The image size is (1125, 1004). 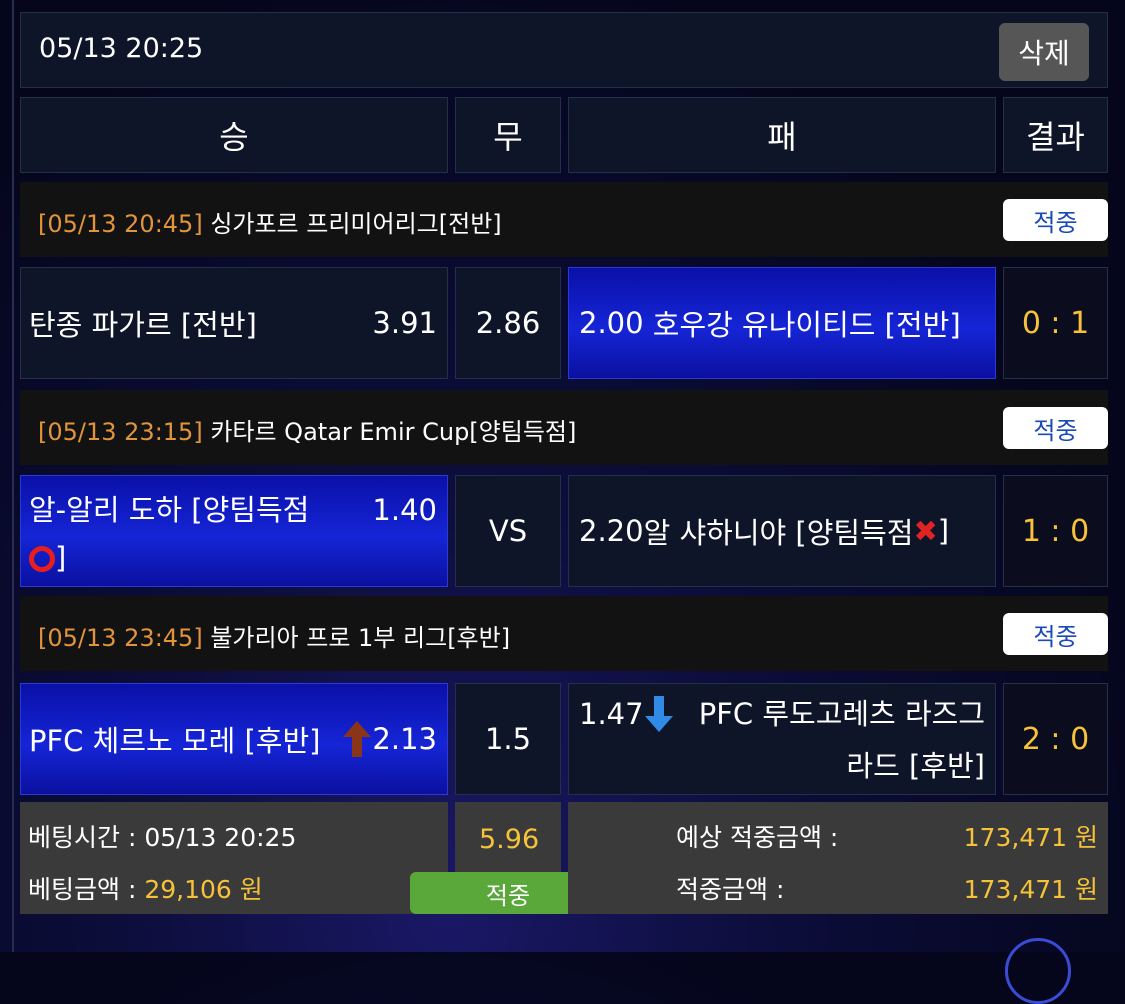 I want to click on league-title: [05/13 23:15] 카타르 Qatar Emir Cup[양팀득점], so click(x=307, y=429).